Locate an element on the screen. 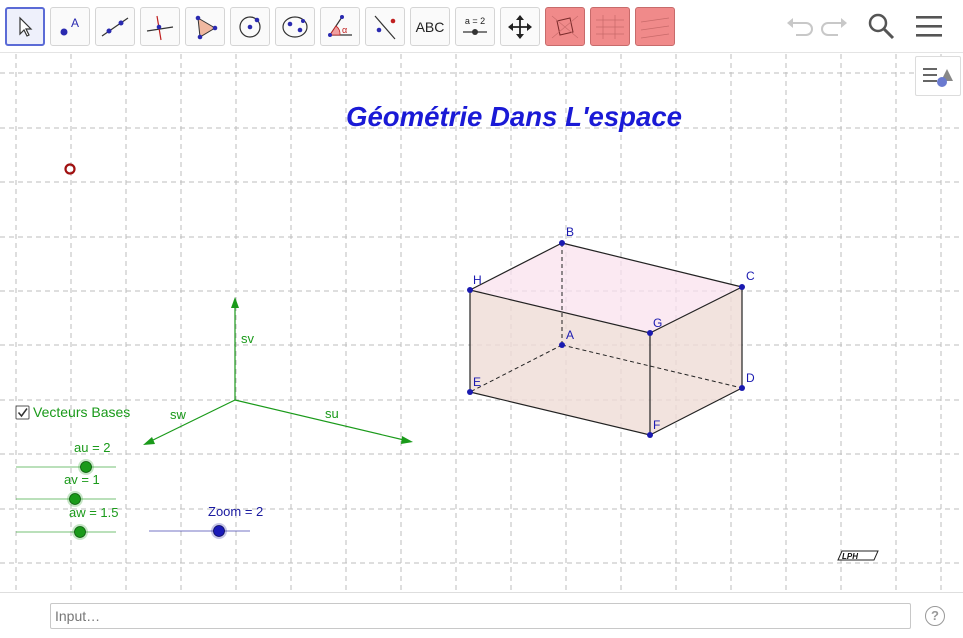 The width and height of the screenshot is (963, 638). lph-logo-text: LPH is located at coordinates (850, 556).